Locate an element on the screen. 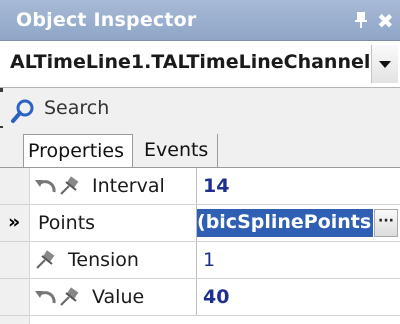 The image size is (400, 324). object-selector-value: ALTimeLine1.TALTimeLineChannel is located at coordinates (190, 62).